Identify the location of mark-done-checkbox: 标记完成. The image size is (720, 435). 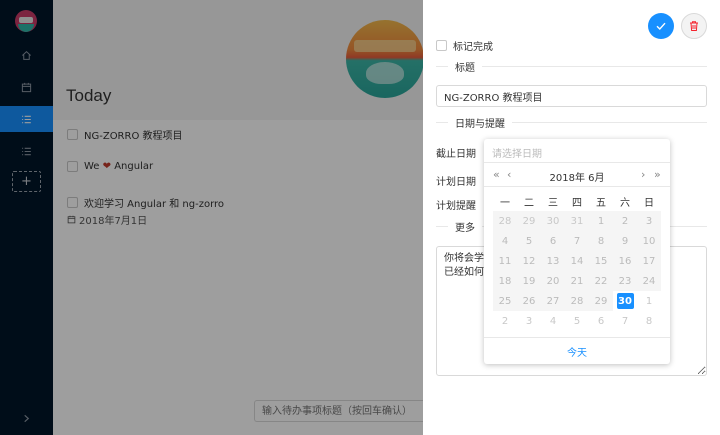
(464, 45).